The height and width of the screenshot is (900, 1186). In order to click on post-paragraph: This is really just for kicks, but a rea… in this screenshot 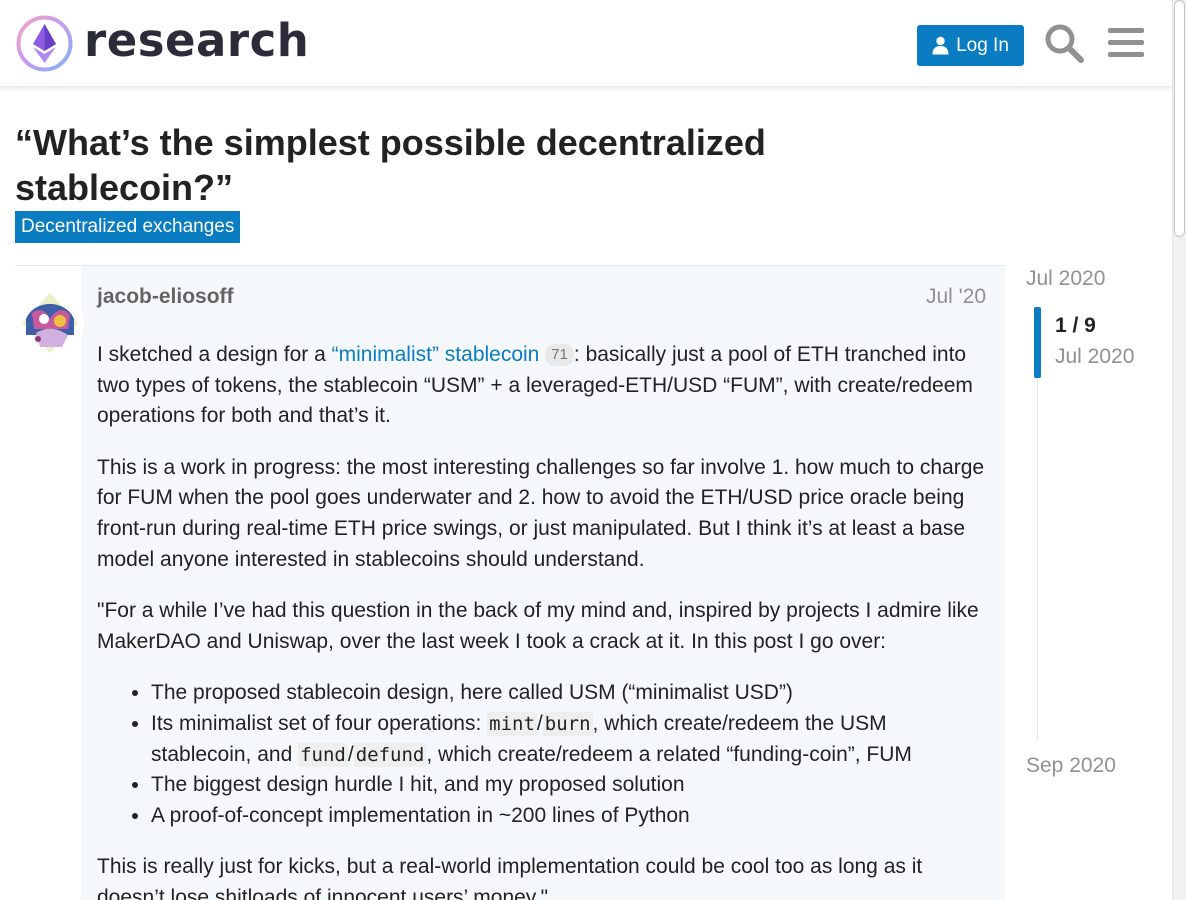, I will do `click(510, 877)`.